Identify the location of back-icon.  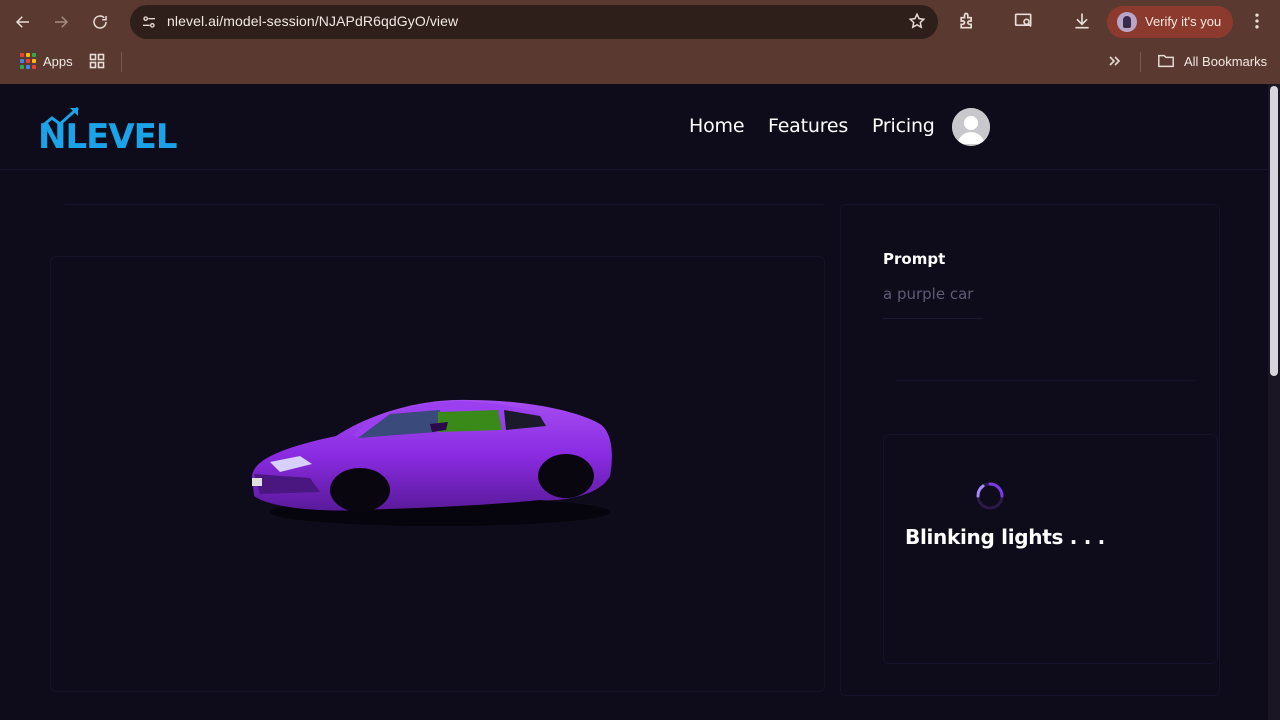
(22, 22).